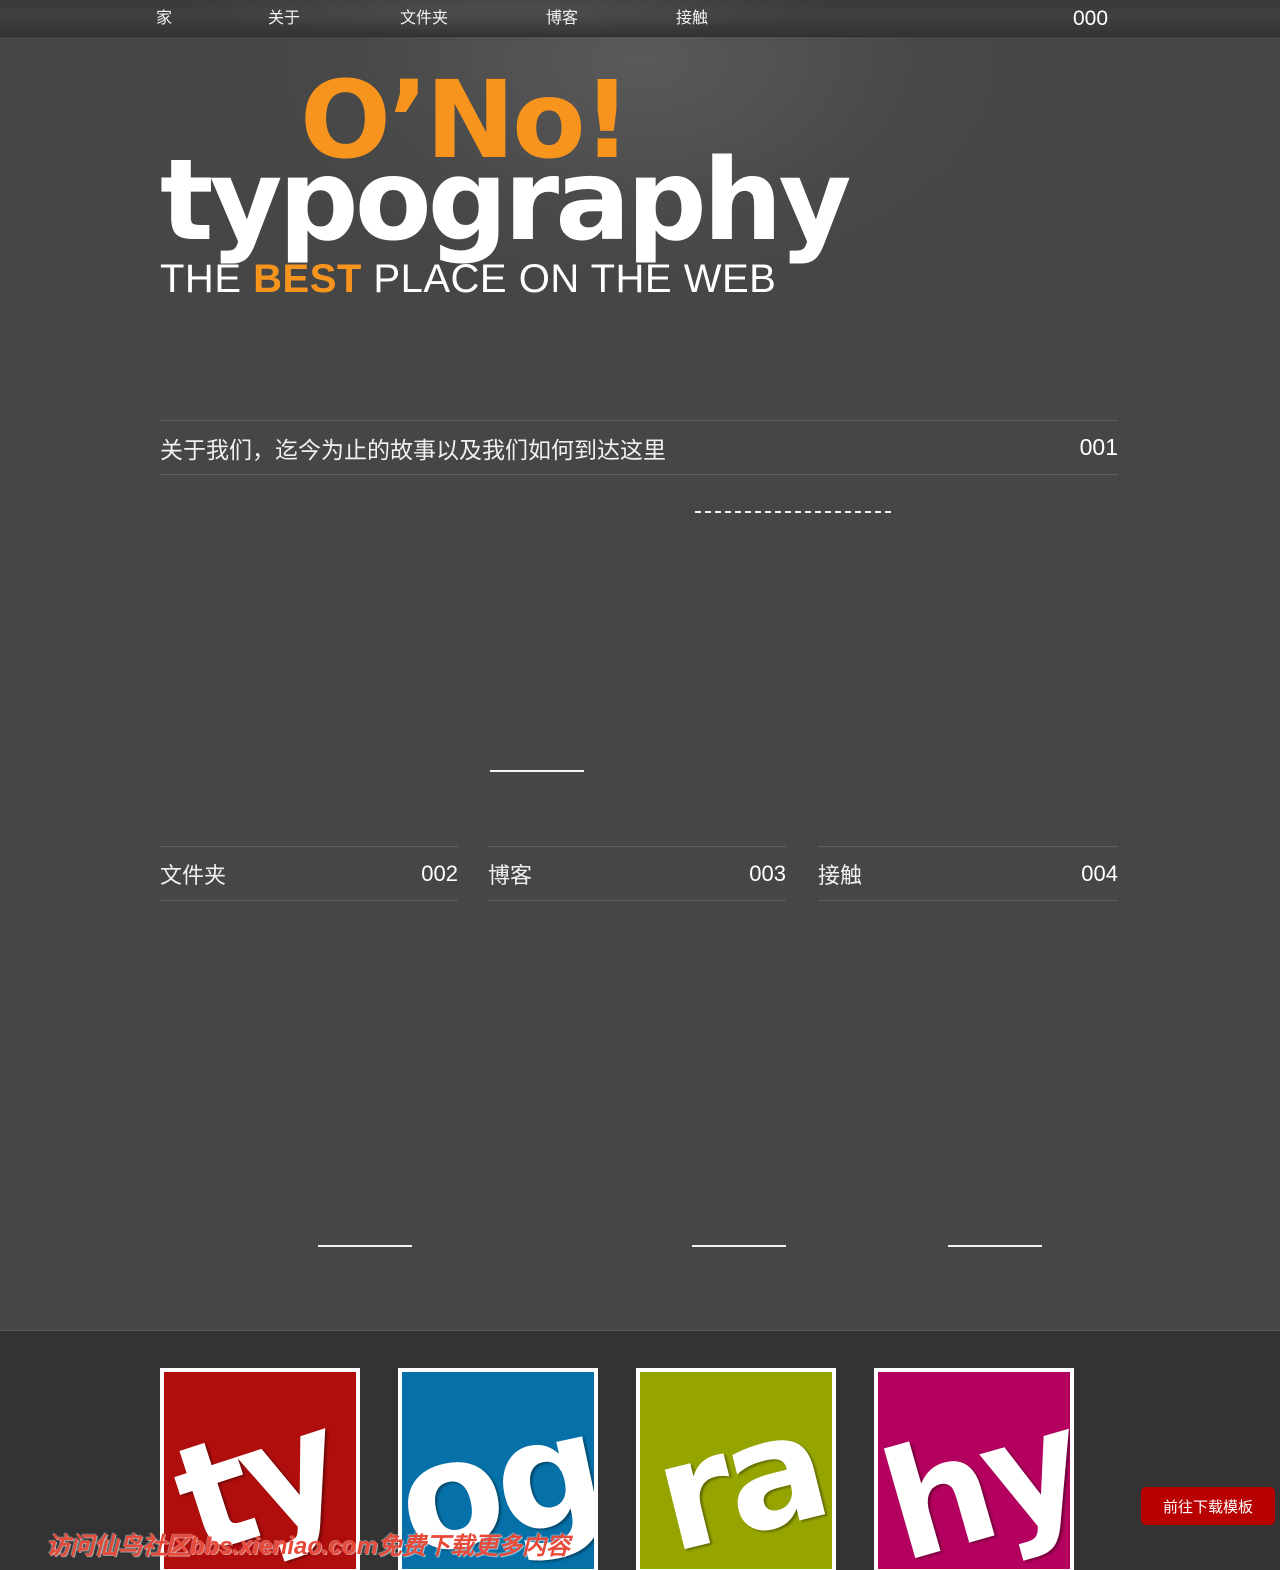  Describe the element at coordinates (506, 201) in the screenshot. I see `logo-line-typography: typography` at that location.